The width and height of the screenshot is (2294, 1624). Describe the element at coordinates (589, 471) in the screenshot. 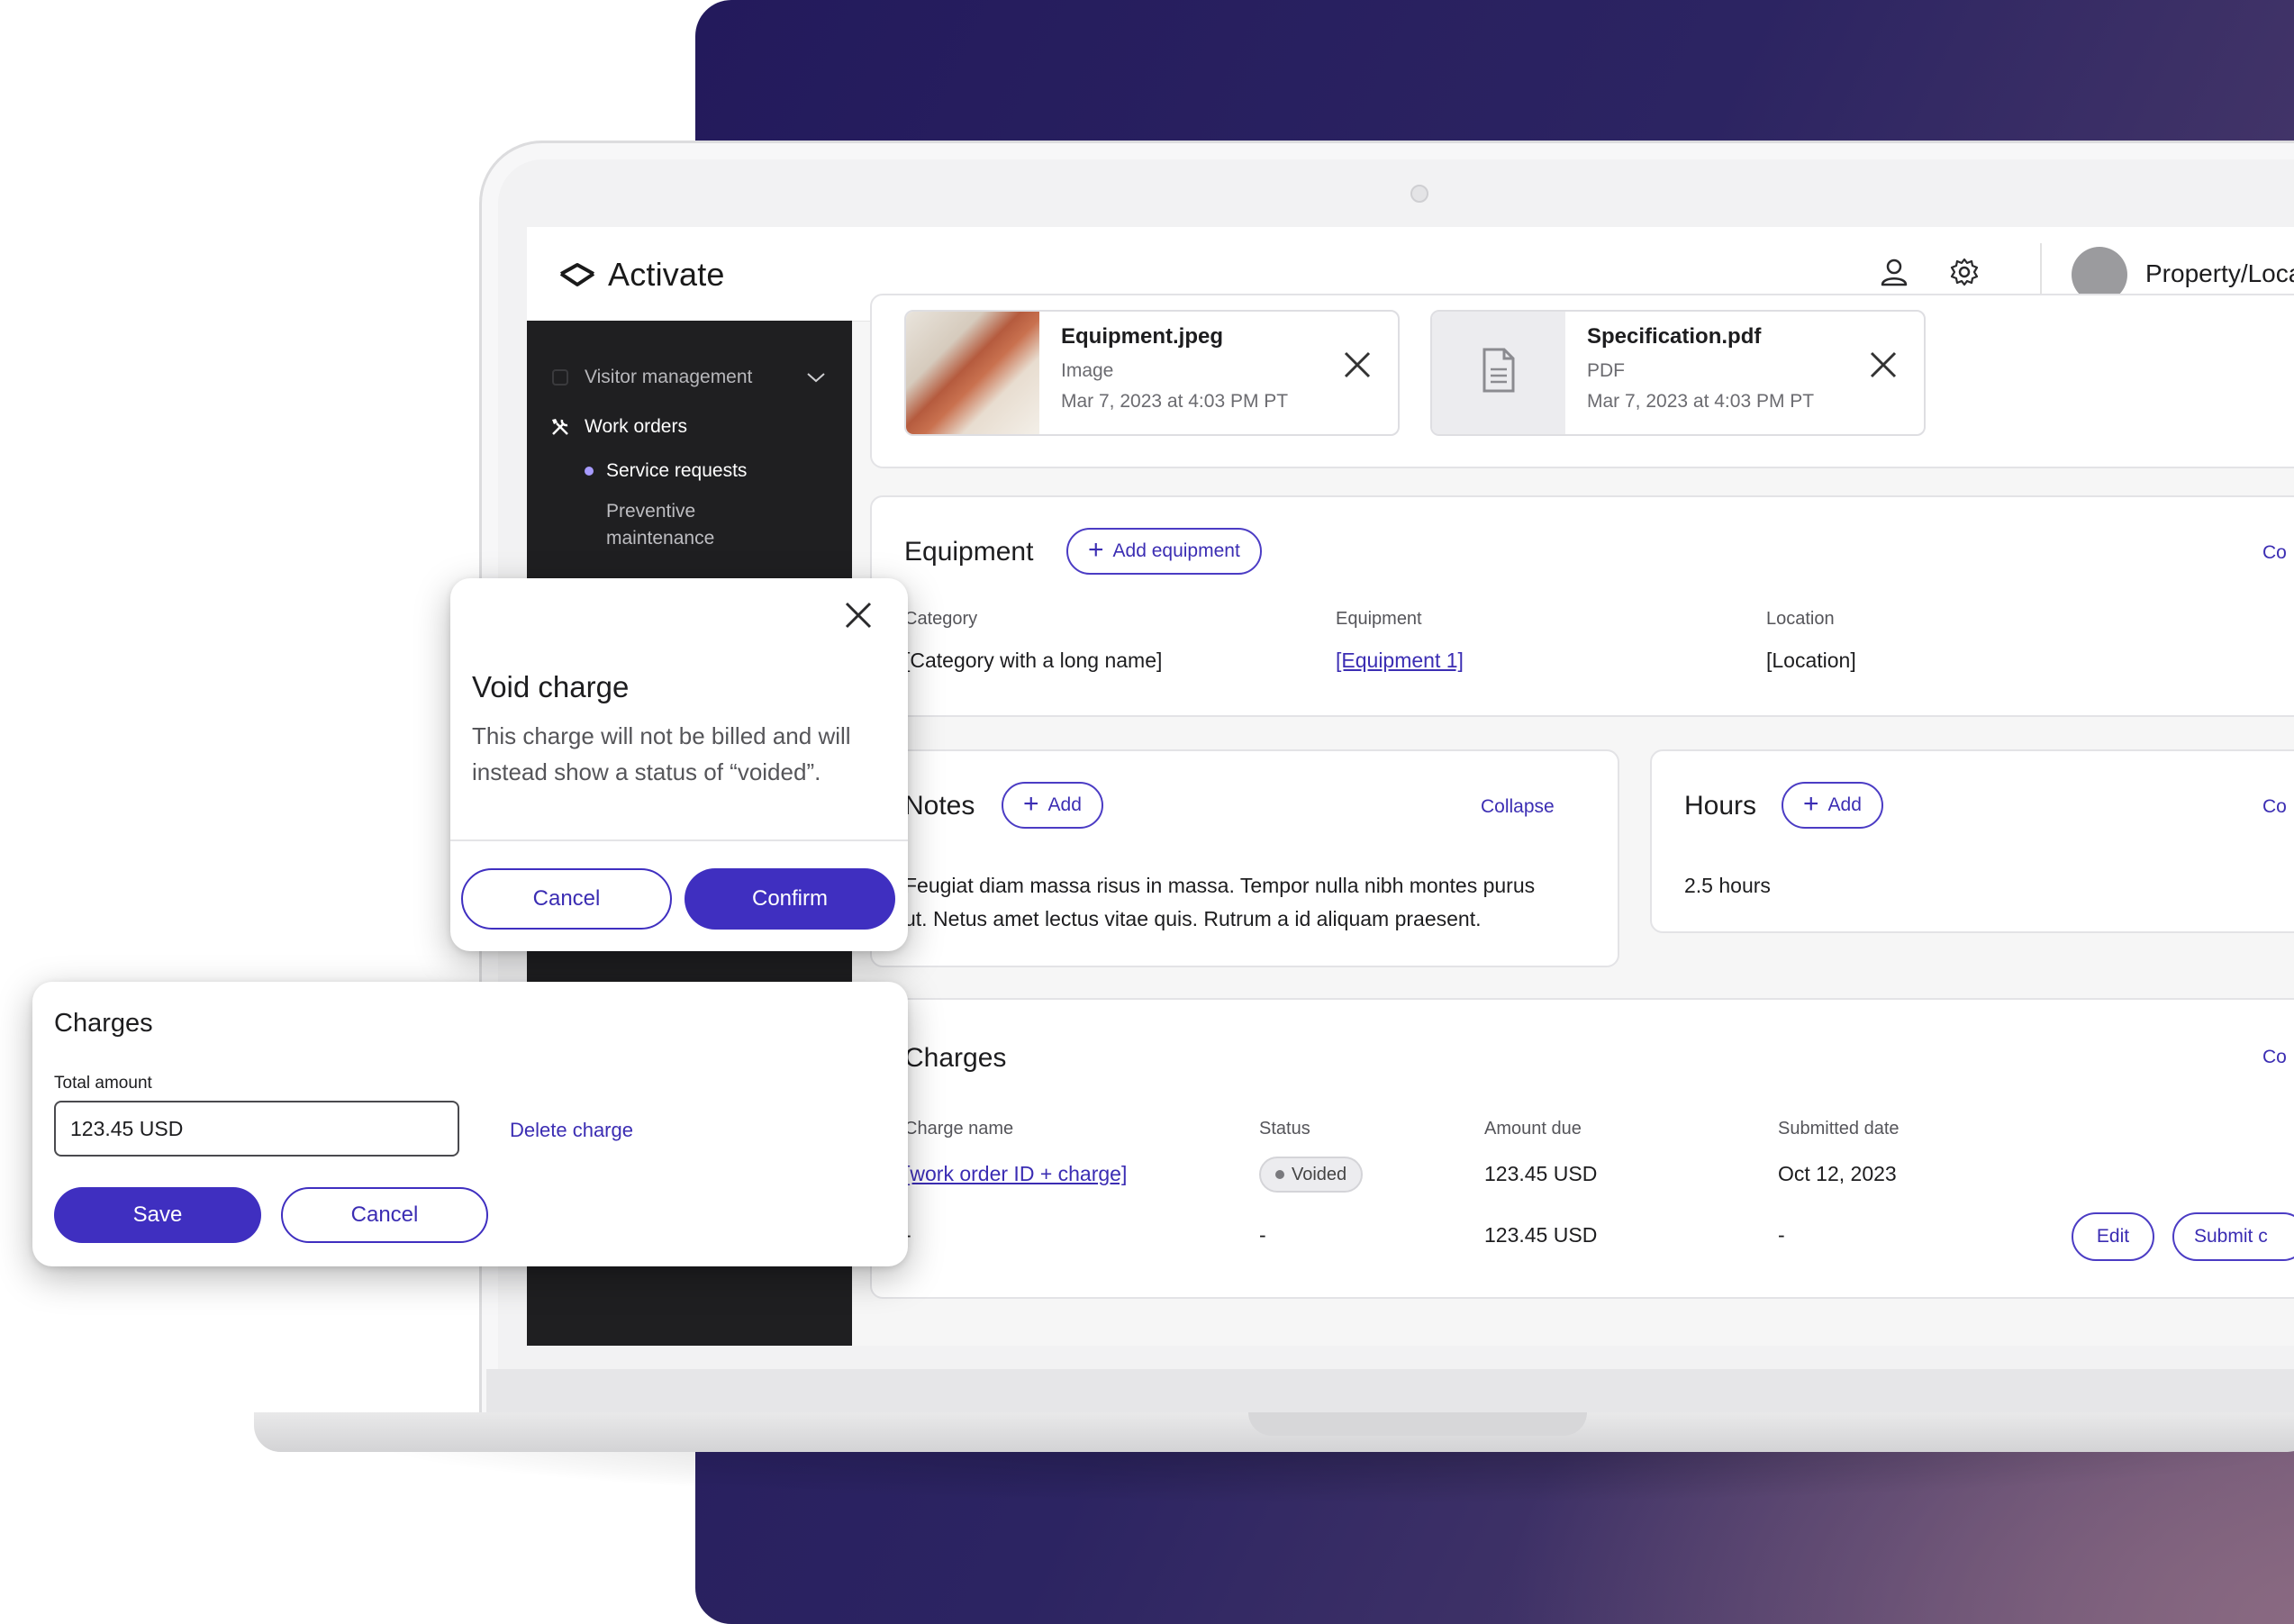

I see `active-indicator-dot` at that location.